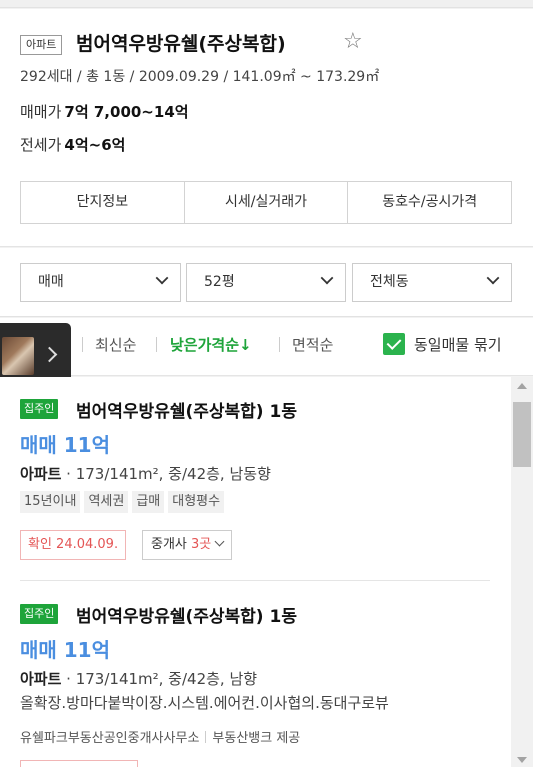 This screenshot has width=533, height=767. I want to click on listing-spec-detail: · 173/141m², 중/42층, 남향, so click(159, 679).